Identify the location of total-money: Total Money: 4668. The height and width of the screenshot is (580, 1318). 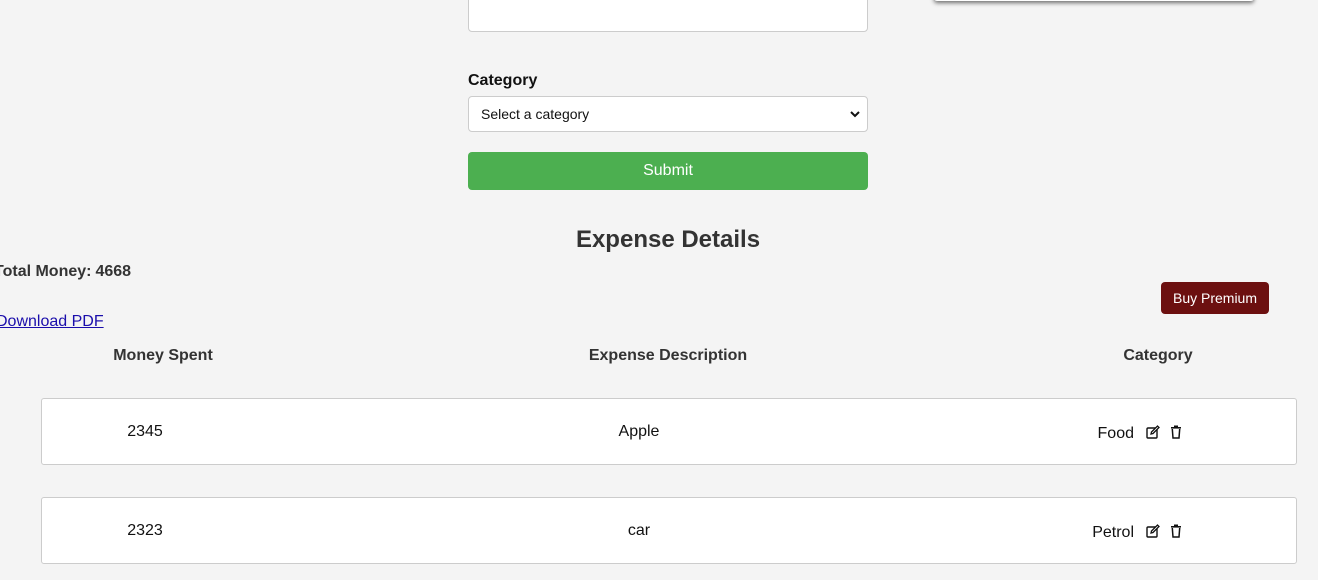
(65, 272).